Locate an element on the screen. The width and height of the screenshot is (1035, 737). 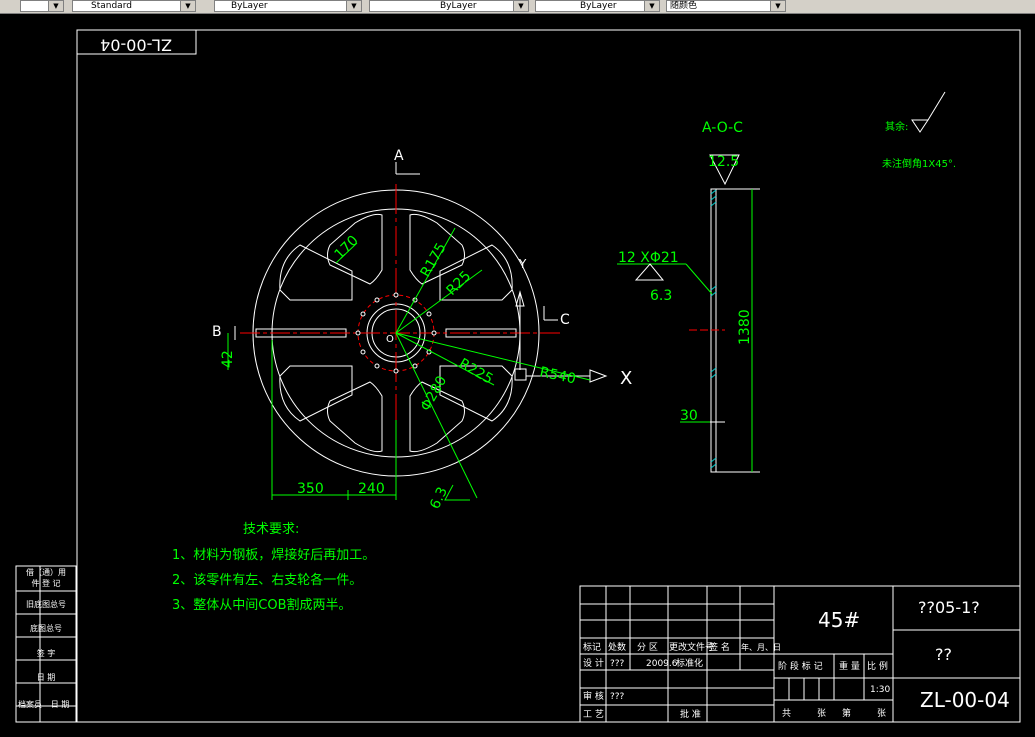
dim-42: 42 is located at coordinates (228, 359).